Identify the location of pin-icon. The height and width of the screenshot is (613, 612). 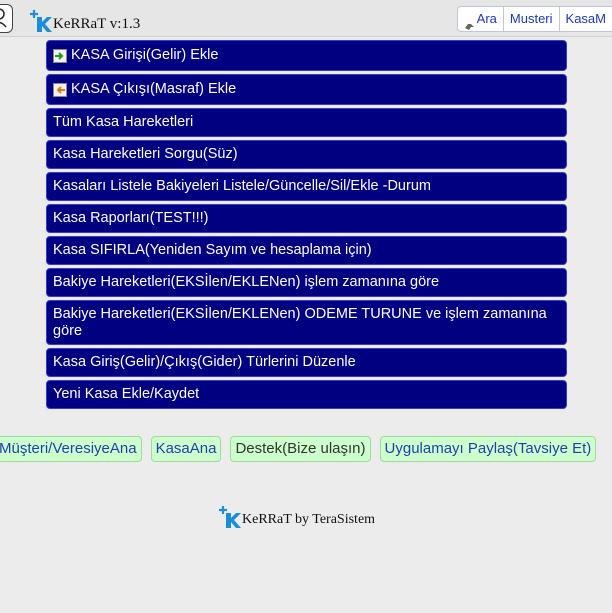
(469, 23).